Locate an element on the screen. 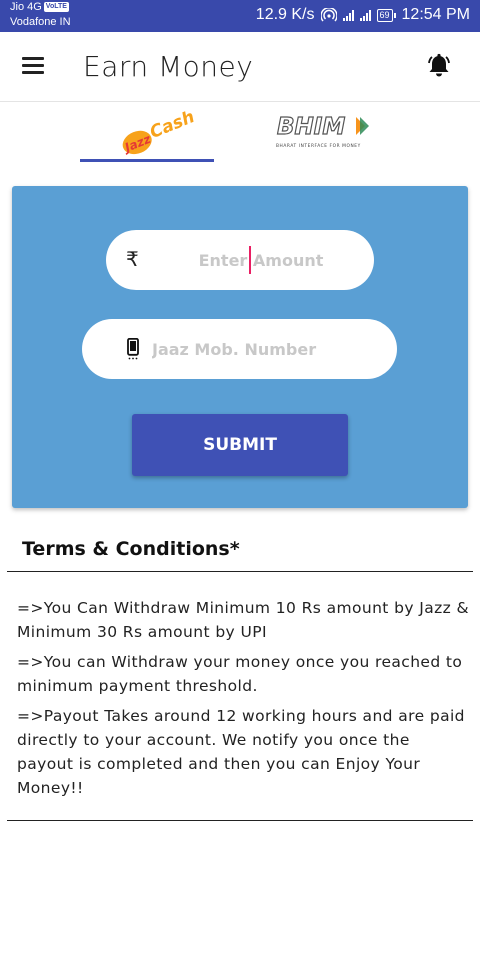  volte-badge: VoLTE is located at coordinates (56, 7).